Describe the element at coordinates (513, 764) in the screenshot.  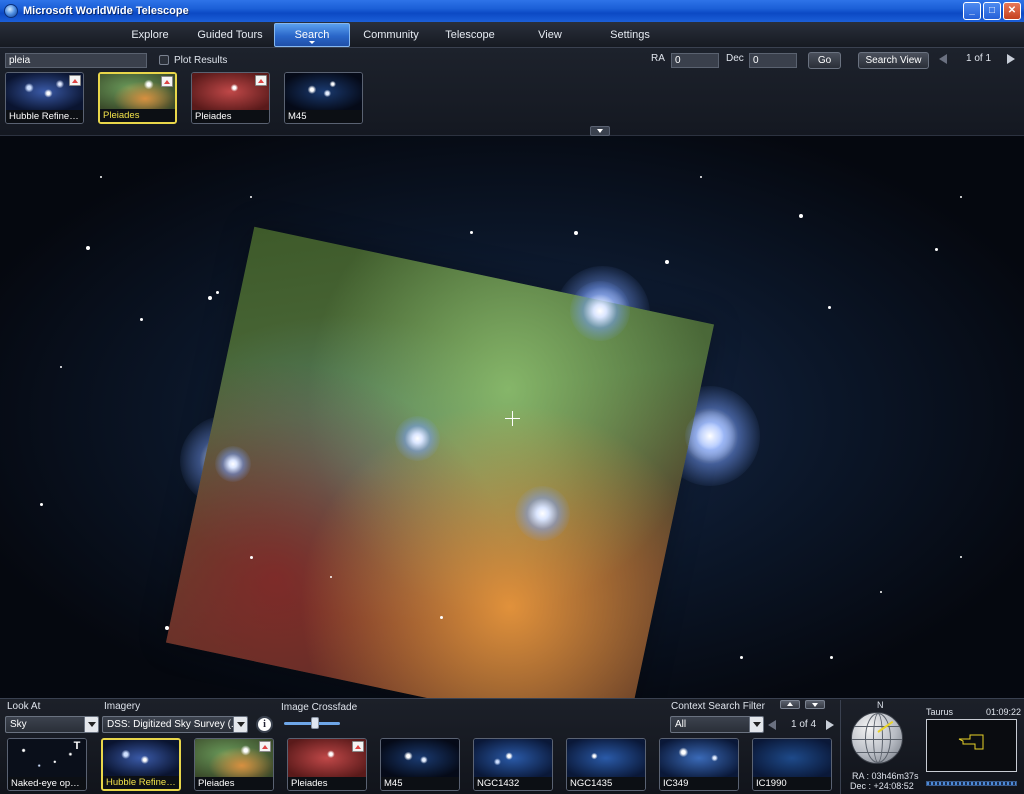
I see `context-thumbnail: NGC1432` at that location.